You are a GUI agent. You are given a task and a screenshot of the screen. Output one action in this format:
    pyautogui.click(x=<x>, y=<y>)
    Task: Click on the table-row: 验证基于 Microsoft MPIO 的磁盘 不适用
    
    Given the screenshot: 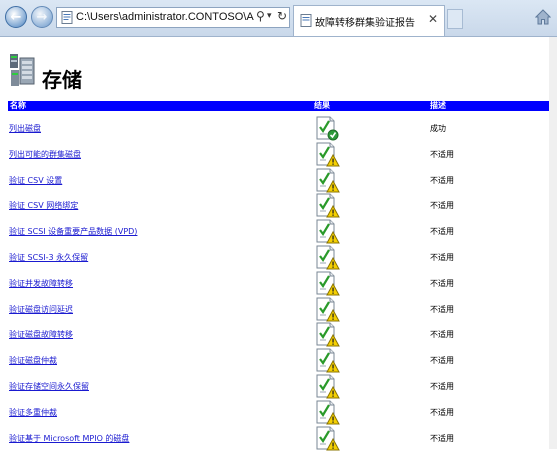 What is the action you would take?
    pyautogui.click(x=278, y=438)
    